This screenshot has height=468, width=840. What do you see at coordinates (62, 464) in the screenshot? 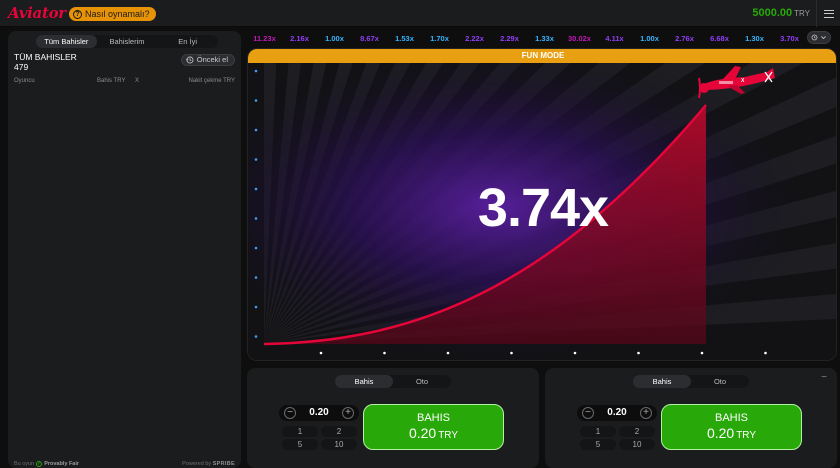
I see `provably-fair-label: Provably Fair` at bounding box center [62, 464].